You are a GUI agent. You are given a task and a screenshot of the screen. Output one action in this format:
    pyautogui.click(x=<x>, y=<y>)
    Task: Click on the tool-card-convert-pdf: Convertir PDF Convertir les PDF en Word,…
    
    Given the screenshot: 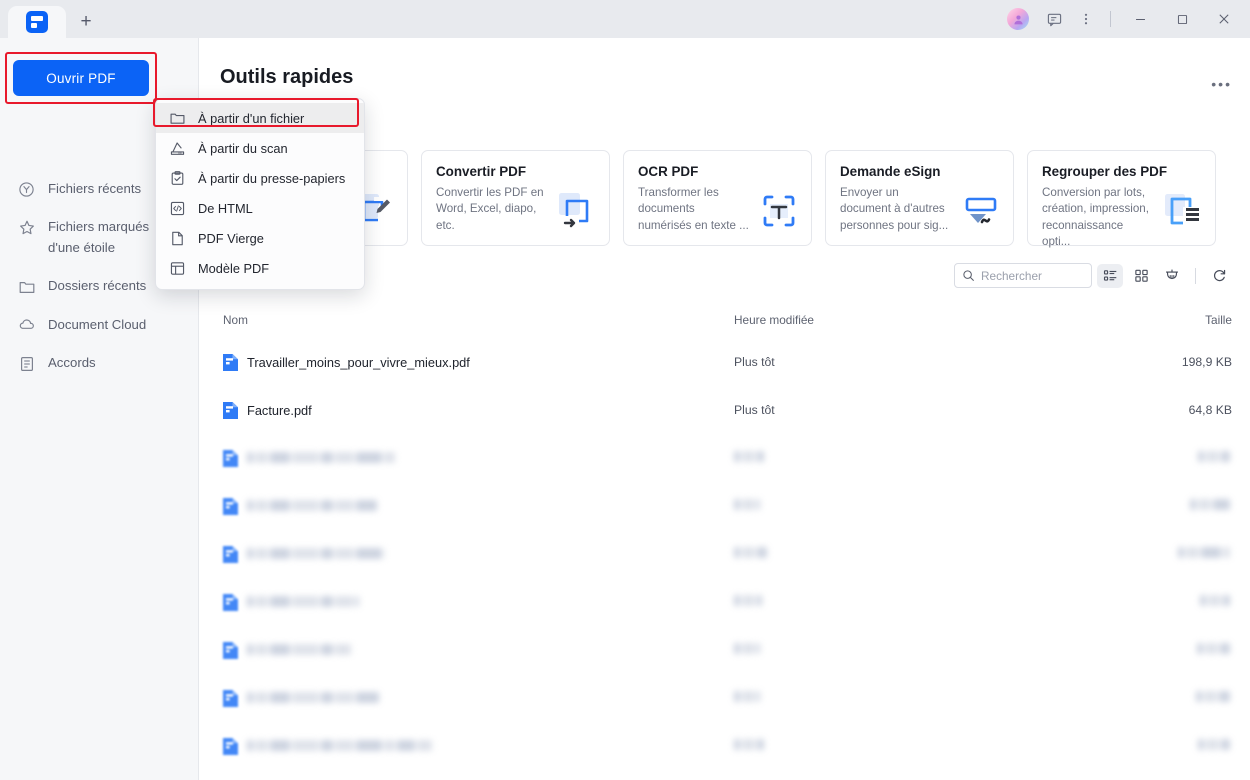 What is the action you would take?
    pyautogui.click(x=515, y=198)
    